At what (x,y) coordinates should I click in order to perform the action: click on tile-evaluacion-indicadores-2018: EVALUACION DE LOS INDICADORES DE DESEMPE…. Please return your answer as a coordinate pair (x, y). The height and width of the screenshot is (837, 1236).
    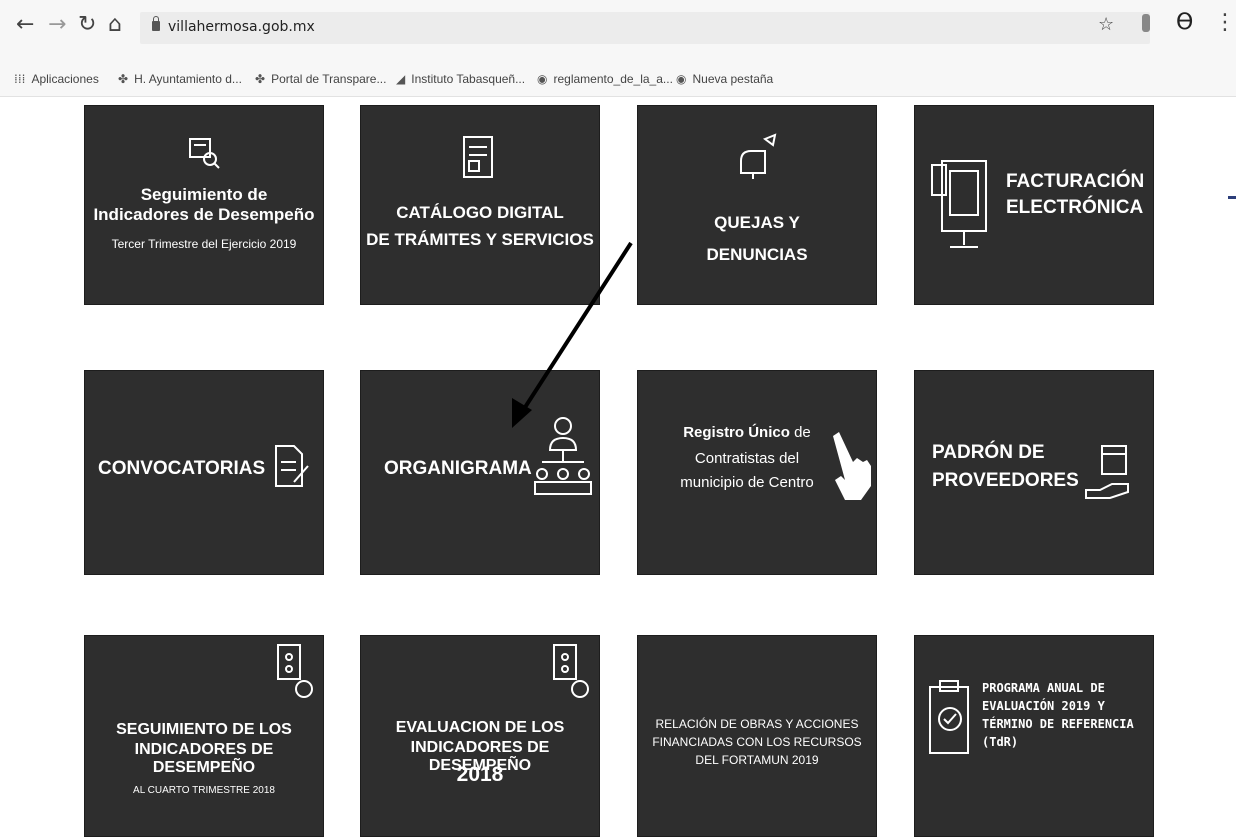
    Looking at the image, I should click on (480, 736).